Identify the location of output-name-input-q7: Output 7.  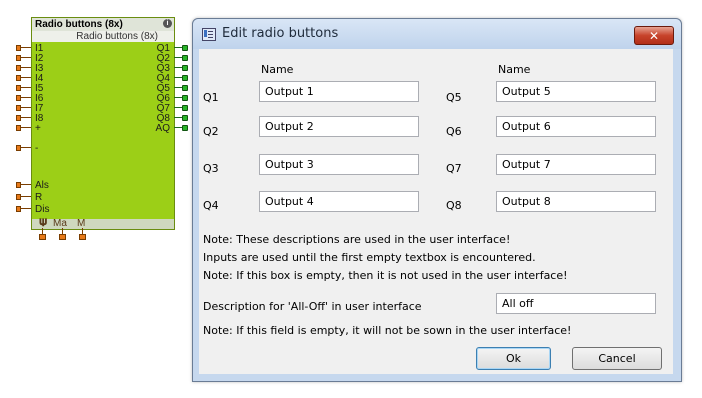
(576, 164).